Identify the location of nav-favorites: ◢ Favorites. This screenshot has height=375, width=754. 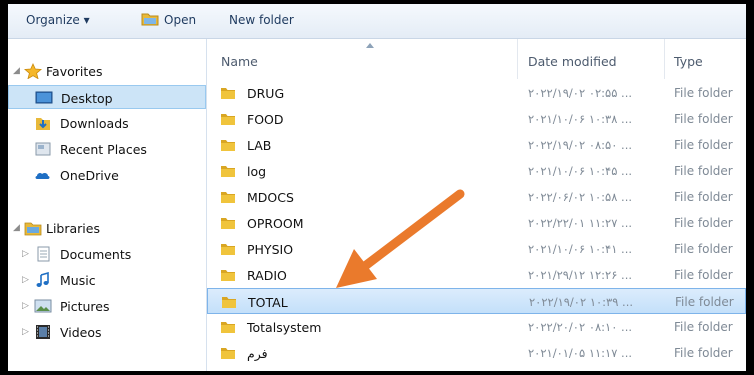
(107, 71).